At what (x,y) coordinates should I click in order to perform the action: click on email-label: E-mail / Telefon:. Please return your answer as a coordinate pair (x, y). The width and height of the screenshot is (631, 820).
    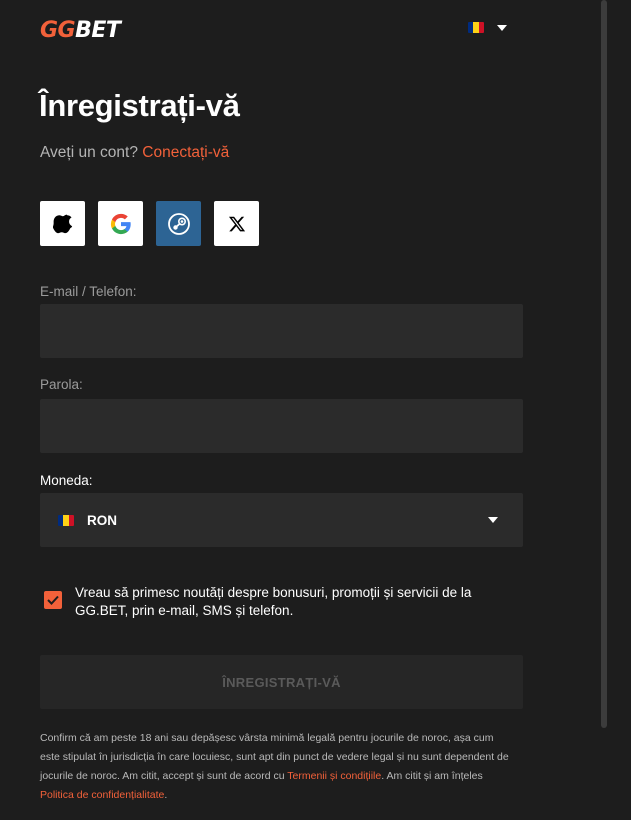
    Looking at the image, I should click on (88, 291).